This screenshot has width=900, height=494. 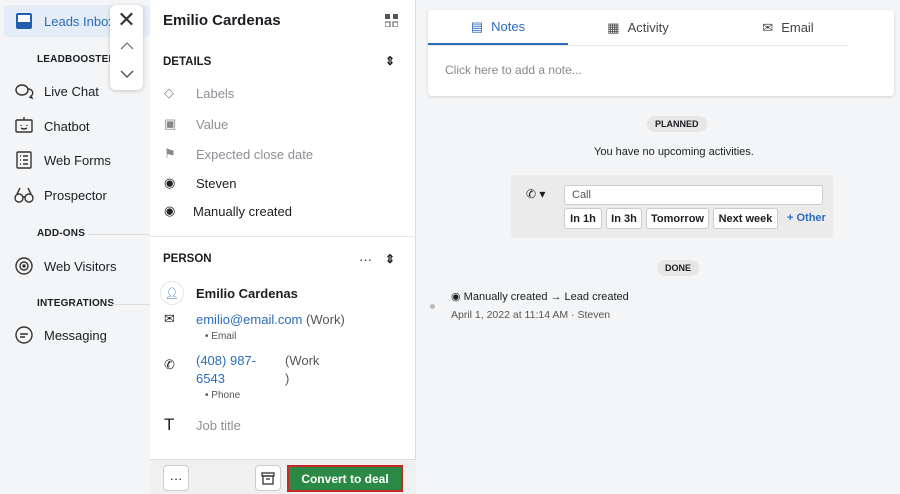 I want to click on sidebar-item-prospector: Prospector, so click(x=60, y=195).